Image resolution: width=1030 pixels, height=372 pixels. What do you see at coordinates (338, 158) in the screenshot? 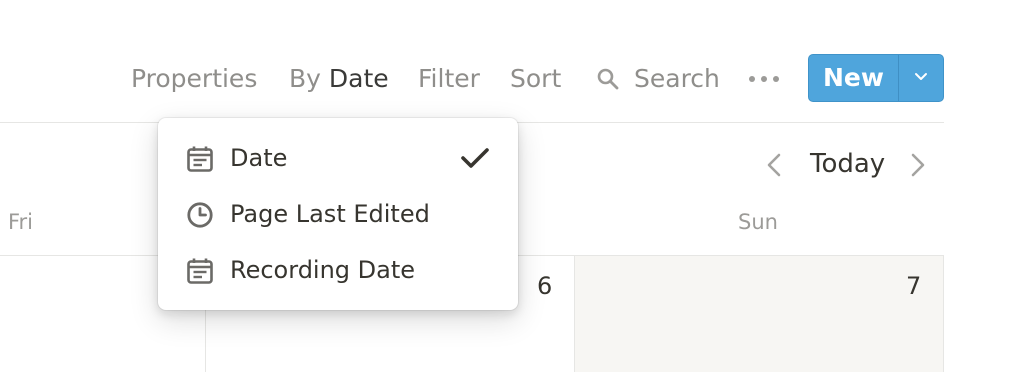
I see `menu-item-date: Date` at bounding box center [338, 158].